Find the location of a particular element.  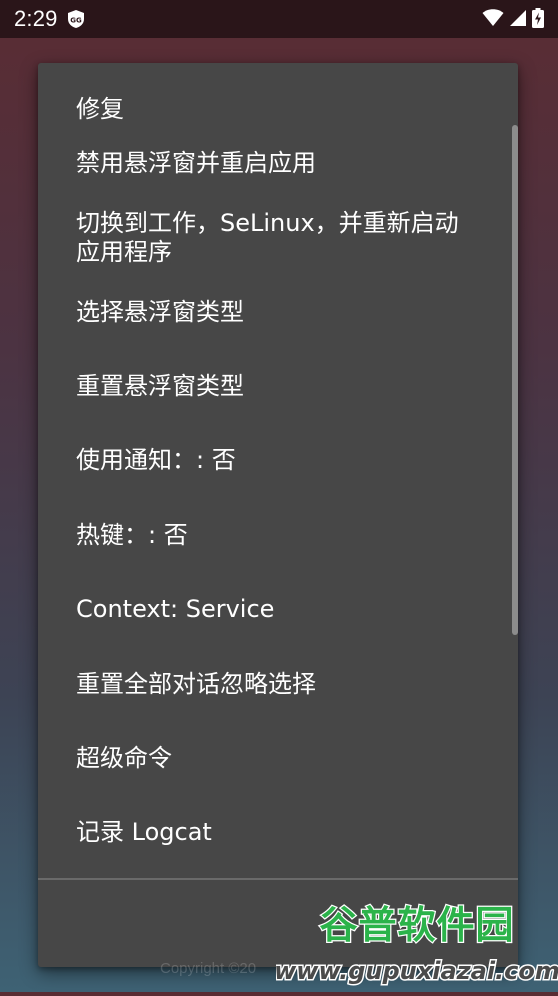

menu-item-switch-work-selinux: 切换到工作，SeLinux，并重新启动应用程序 is located at coordinates (278, 238).